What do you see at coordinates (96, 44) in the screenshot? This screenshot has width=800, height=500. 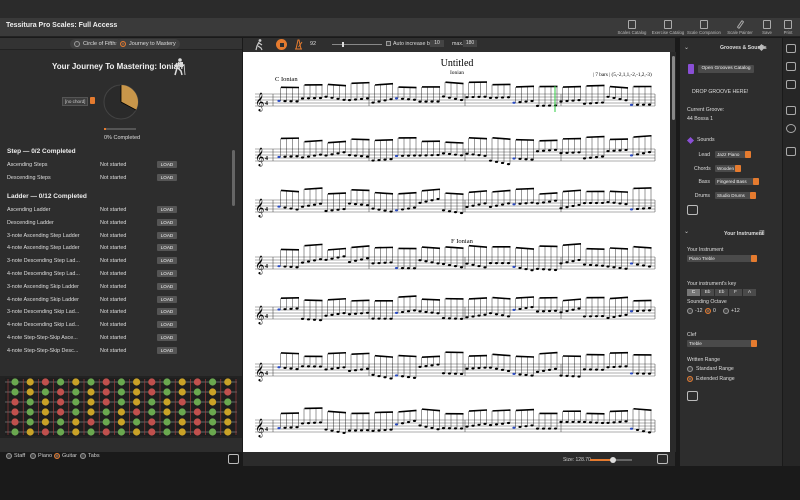 I see `tab-circle-of-fifths: Circle of Fifths` at bounding box center [96, 44].